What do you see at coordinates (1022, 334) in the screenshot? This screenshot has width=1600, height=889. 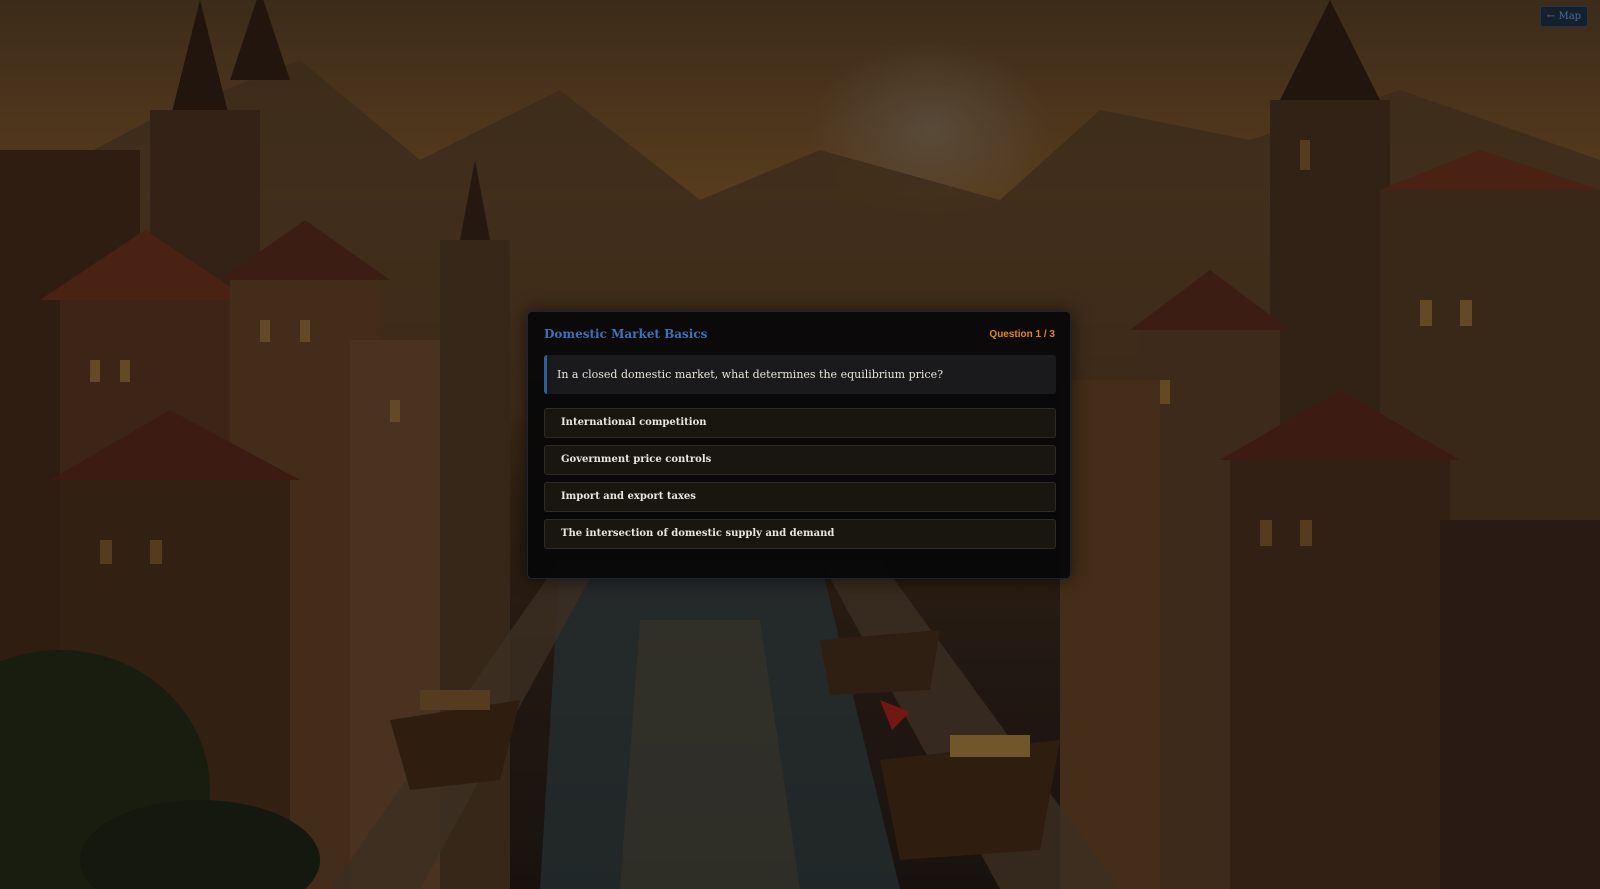 I see `question-counter: Question 1 / 3` at bounding box center [1022, 334].